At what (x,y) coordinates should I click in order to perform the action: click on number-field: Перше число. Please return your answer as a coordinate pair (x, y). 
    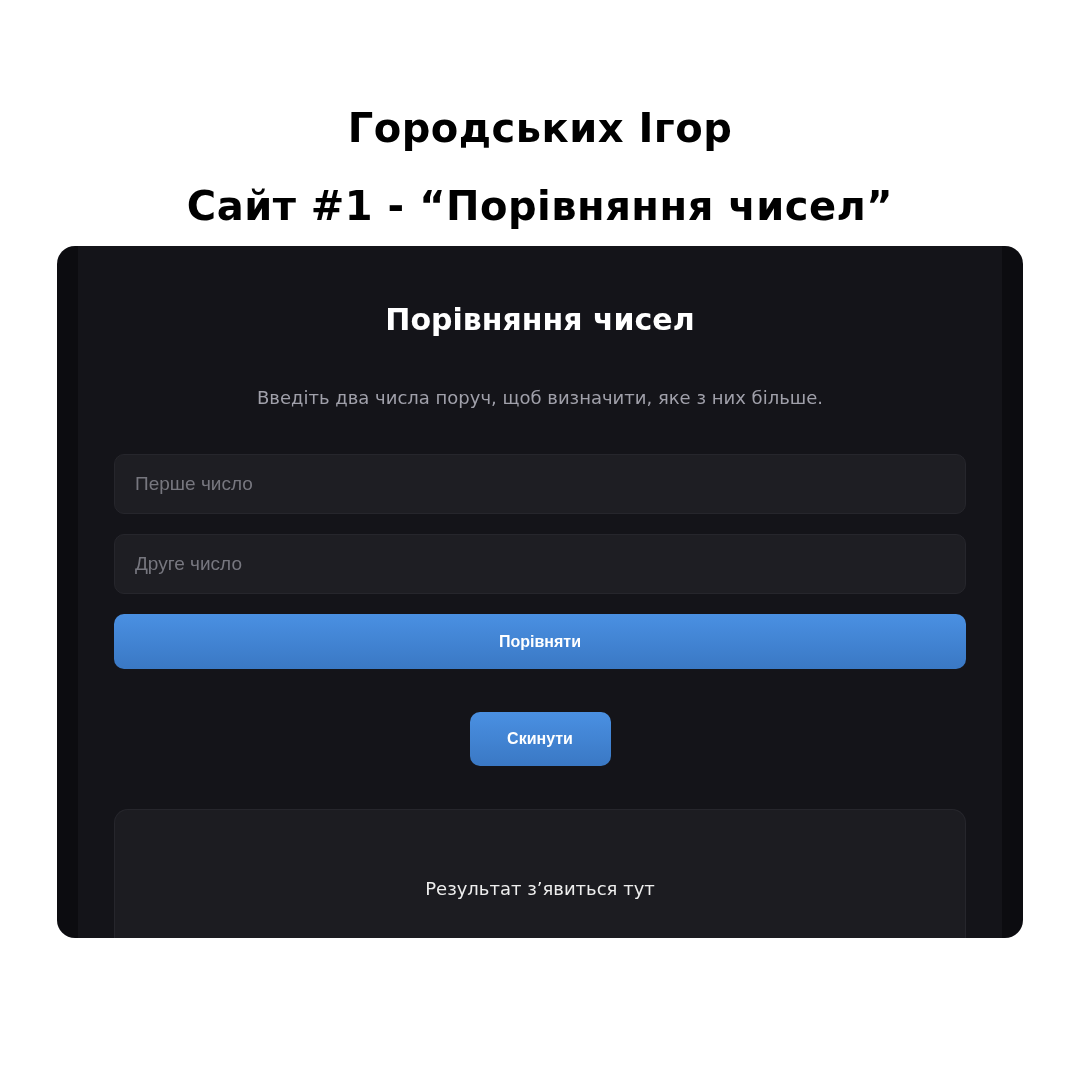
    Looking at the image, I should click on (540, 484).